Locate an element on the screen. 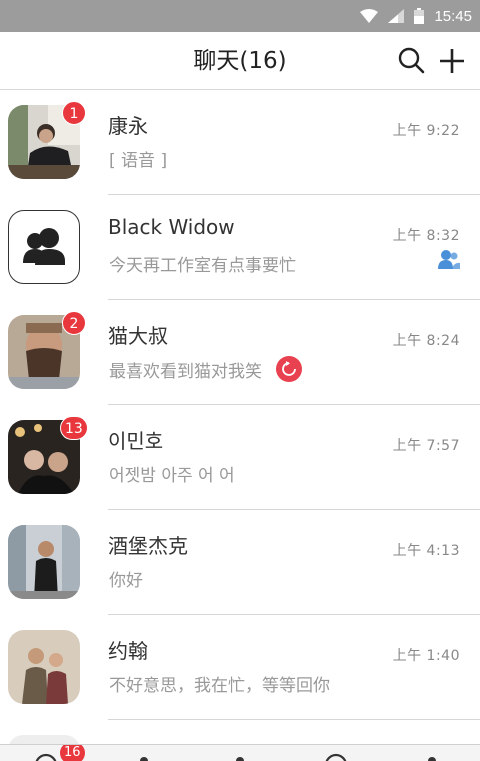  signal-icon is located at coordinates (396, 16).